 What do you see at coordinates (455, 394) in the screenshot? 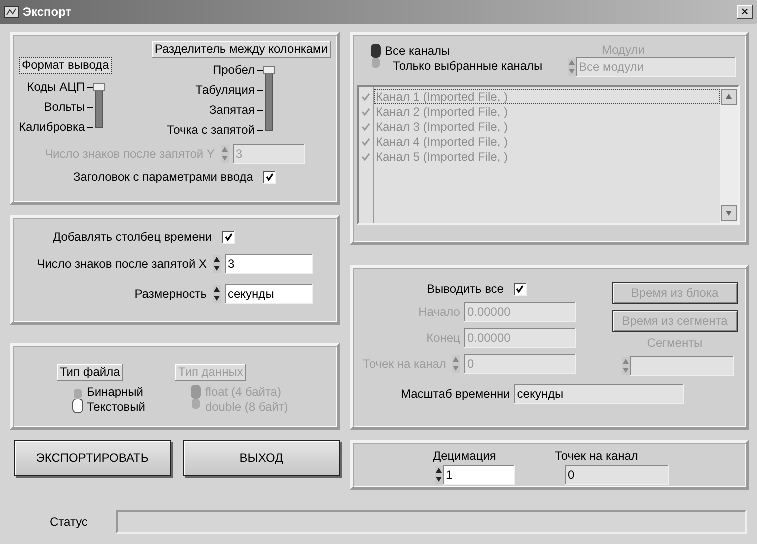
I see `field-label: Масштаб временни` at bounding box center [455, 394].